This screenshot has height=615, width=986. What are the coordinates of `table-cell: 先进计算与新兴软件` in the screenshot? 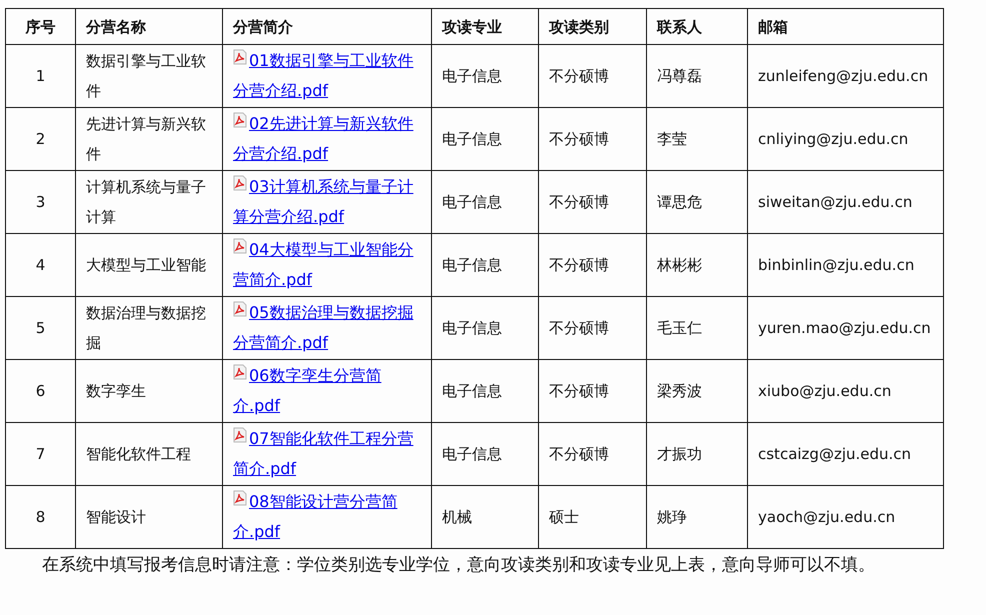 It's located at (149, 139).